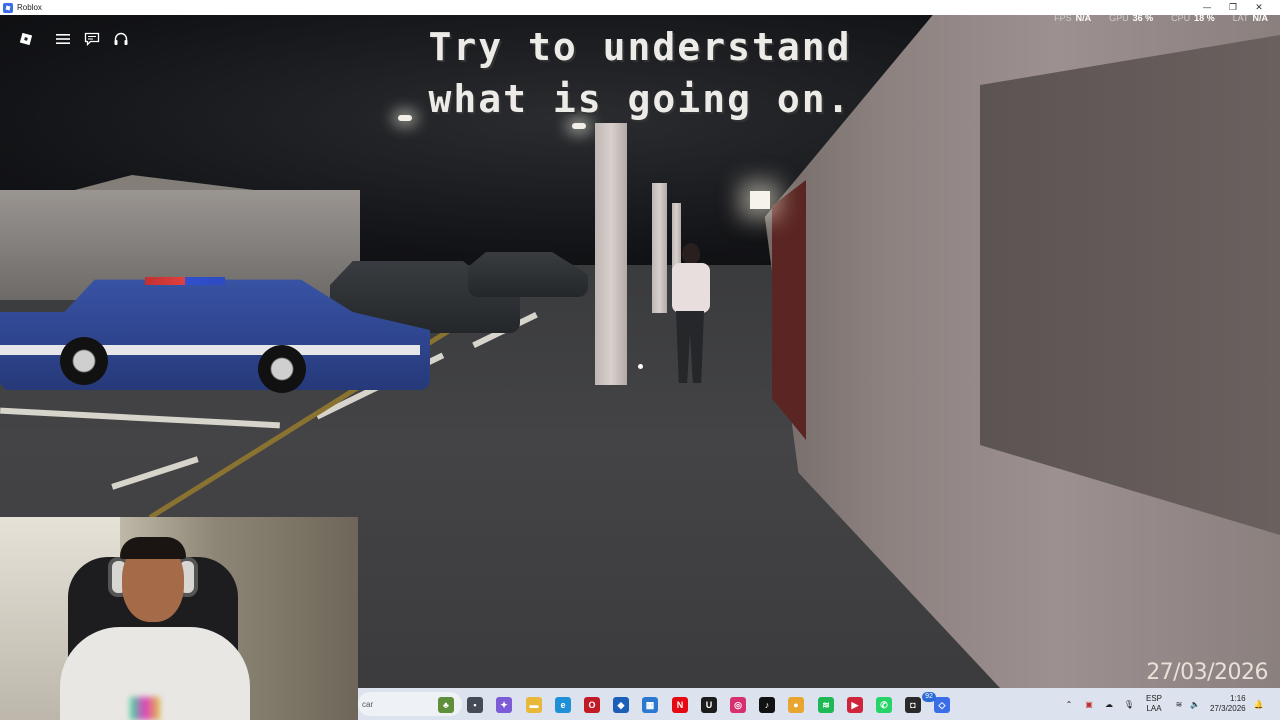 The image size is (1280, 720). Describe the element at coordinates (680, 705) in the screenshot. I see `netflix-icon: N` at that location.